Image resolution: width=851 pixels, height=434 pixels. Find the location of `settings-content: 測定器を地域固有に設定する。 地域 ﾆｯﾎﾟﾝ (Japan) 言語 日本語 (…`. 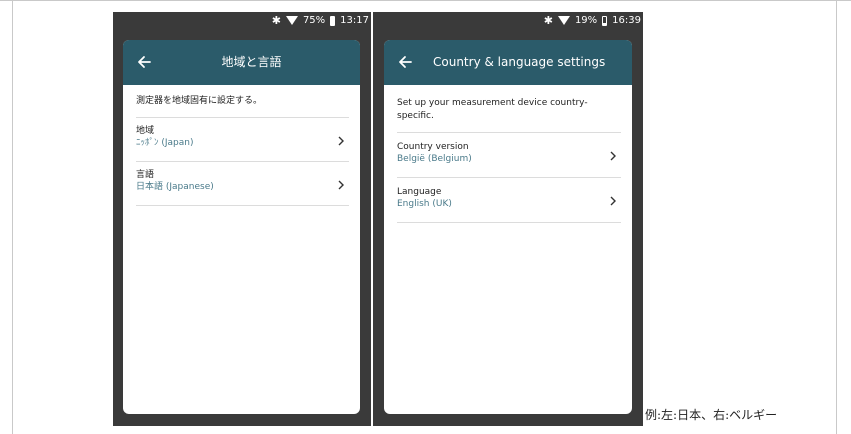

settings-content: 測定器を地域固有に設定する。 地域 ﾆｯﾎﾟﾝ (Japan) 言語 日本語 (… is located at coordinates (242, 145).